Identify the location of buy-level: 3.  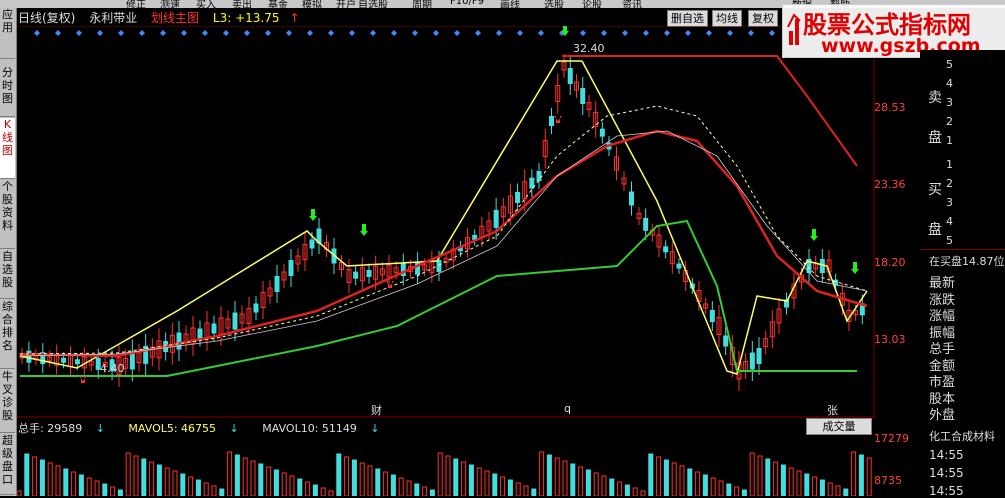
(949, 202).